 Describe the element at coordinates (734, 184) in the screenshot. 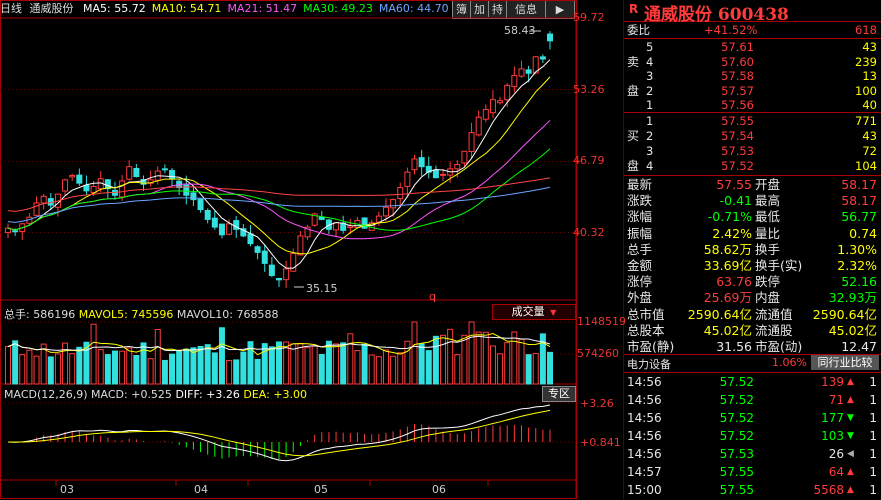

I see `stat-value: 57.55` at that location.